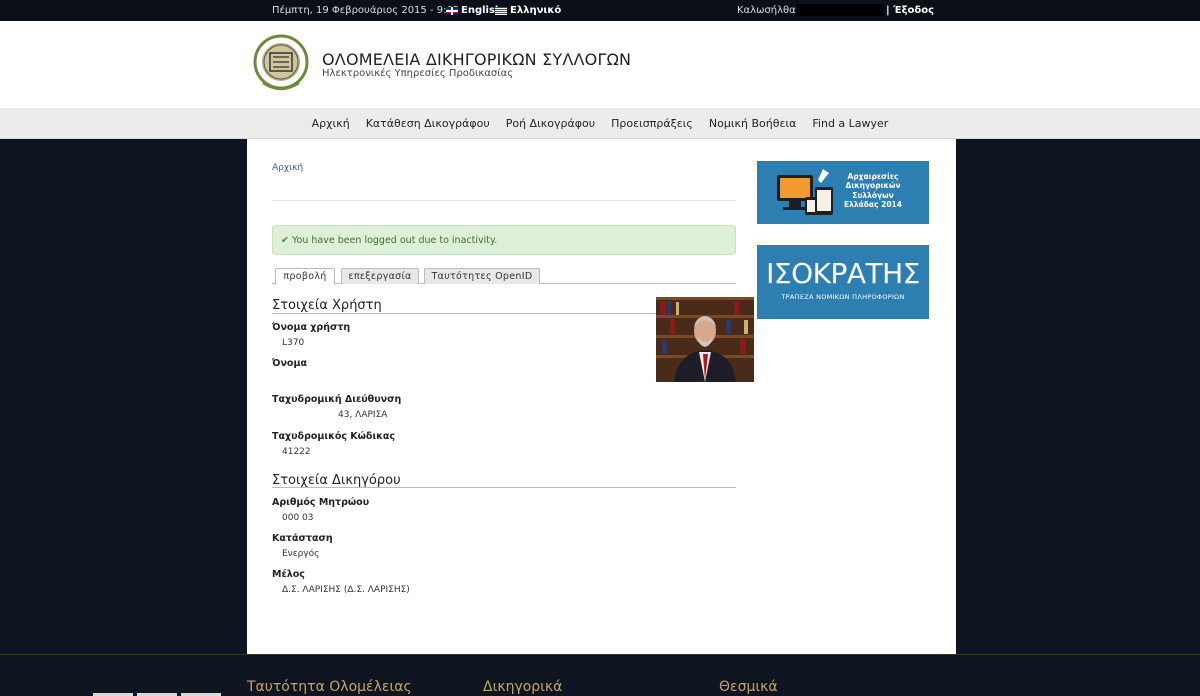  What do you see at coordinates (305, 276) in the screenshot?
I see `tab-view: προβολή` at bounding box center [305, 276].